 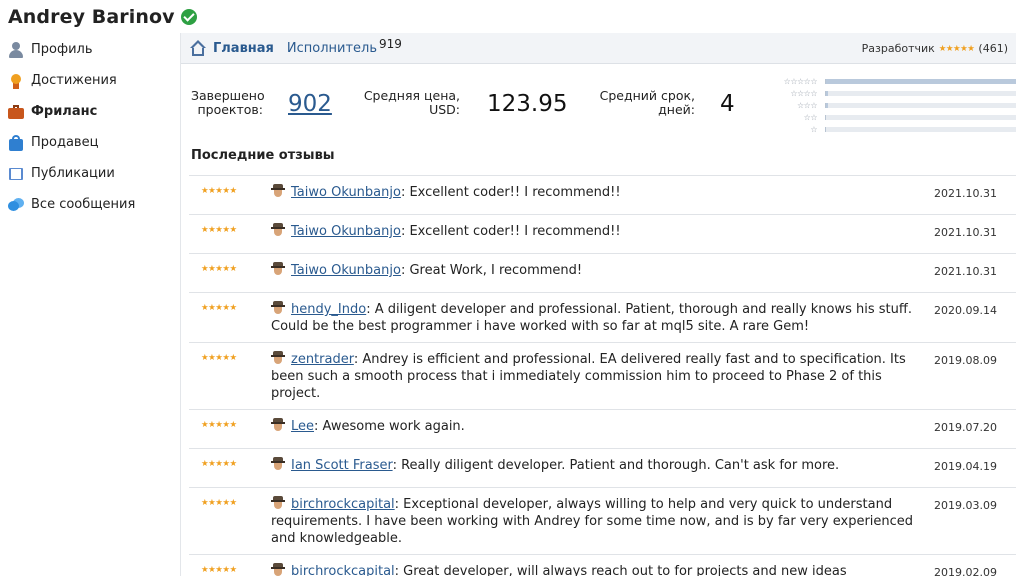 I want to click on developer-reviews-count: (461), so click(x=993, y=48).